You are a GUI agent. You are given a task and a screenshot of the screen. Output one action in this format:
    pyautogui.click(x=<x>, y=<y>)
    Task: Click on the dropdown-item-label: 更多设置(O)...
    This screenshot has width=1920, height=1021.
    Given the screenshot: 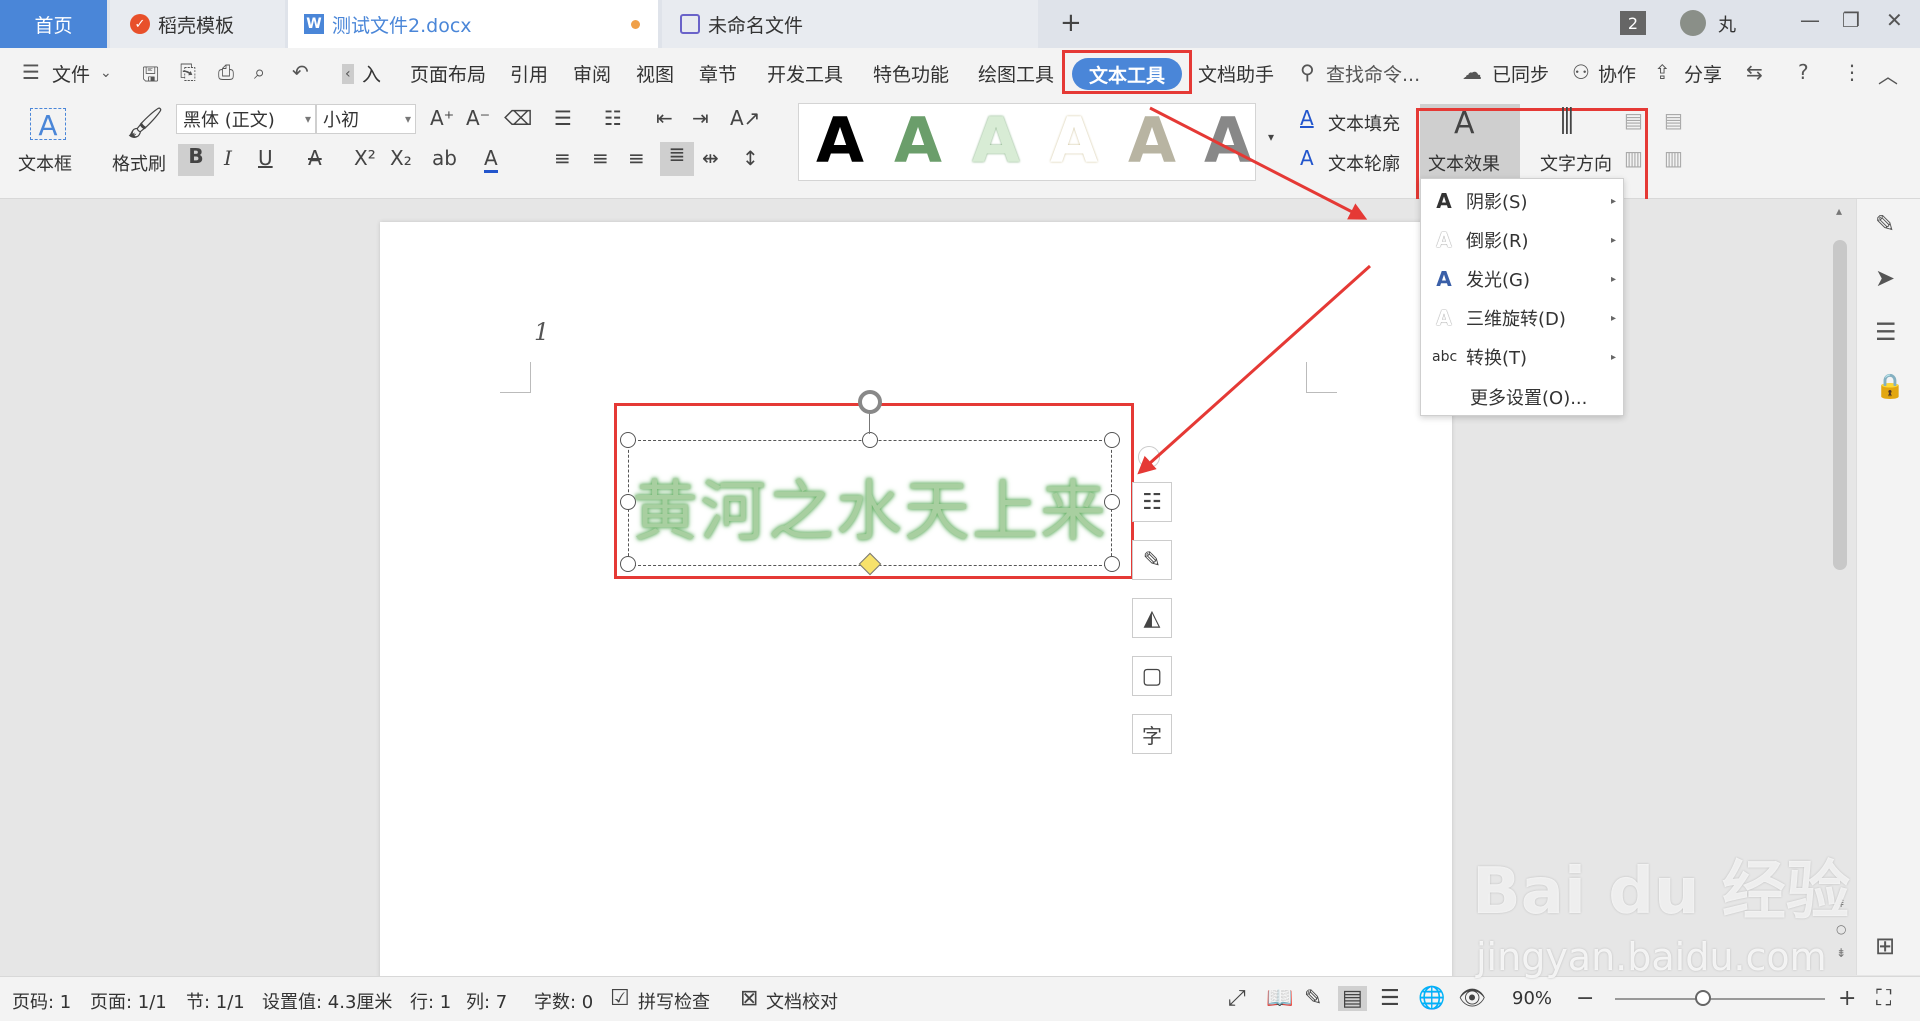 What is the action you would take?
    pyautogui.click(x=1529, y=398)
    